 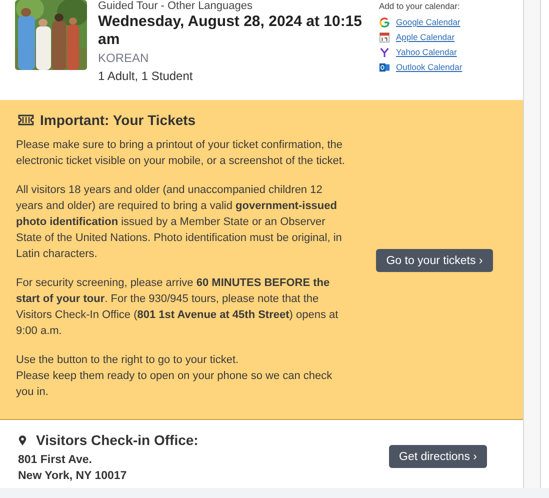 What do you see at coordinates (384, 37) in the screenshot?
I see `calendar-icon` at bounding box center [384, 37].